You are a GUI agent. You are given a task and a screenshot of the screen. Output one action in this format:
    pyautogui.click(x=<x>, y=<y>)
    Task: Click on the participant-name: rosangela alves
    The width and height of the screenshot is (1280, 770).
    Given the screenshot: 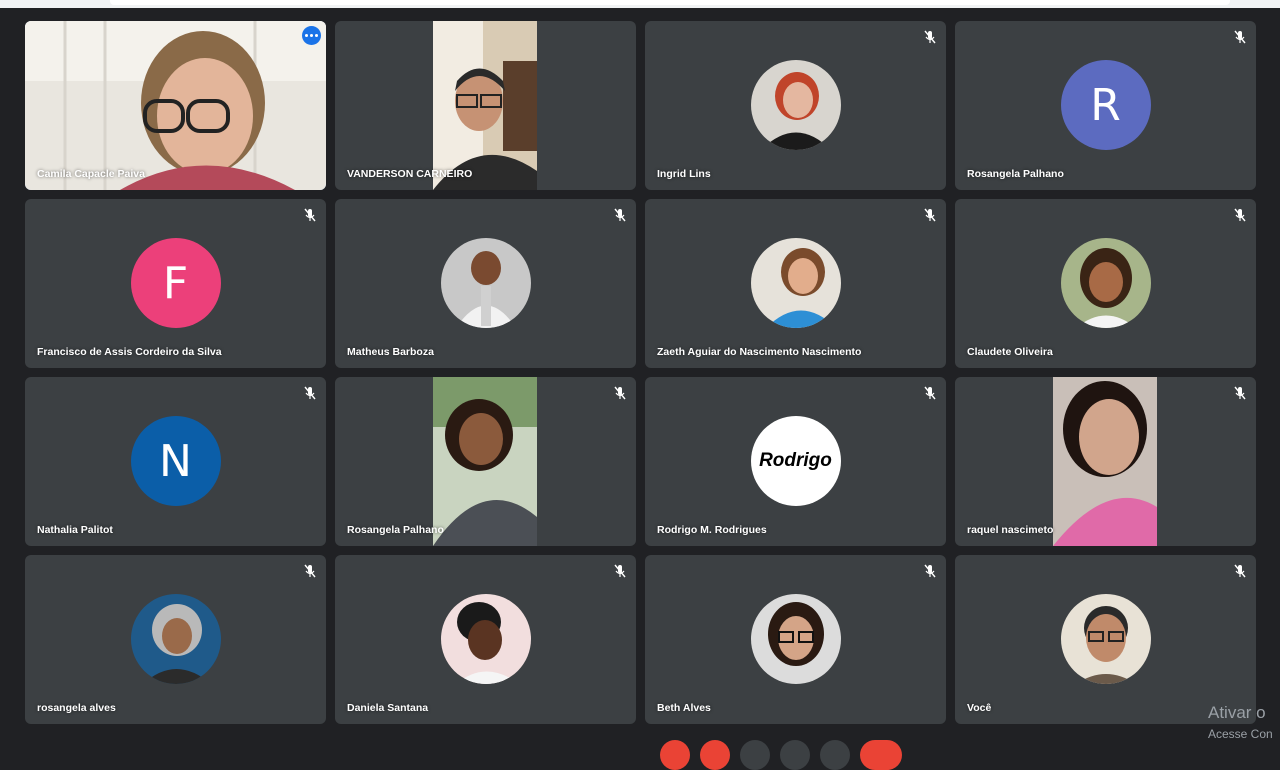 What is the action you would take?
    pyautogui.click(x=76, y=708)
    